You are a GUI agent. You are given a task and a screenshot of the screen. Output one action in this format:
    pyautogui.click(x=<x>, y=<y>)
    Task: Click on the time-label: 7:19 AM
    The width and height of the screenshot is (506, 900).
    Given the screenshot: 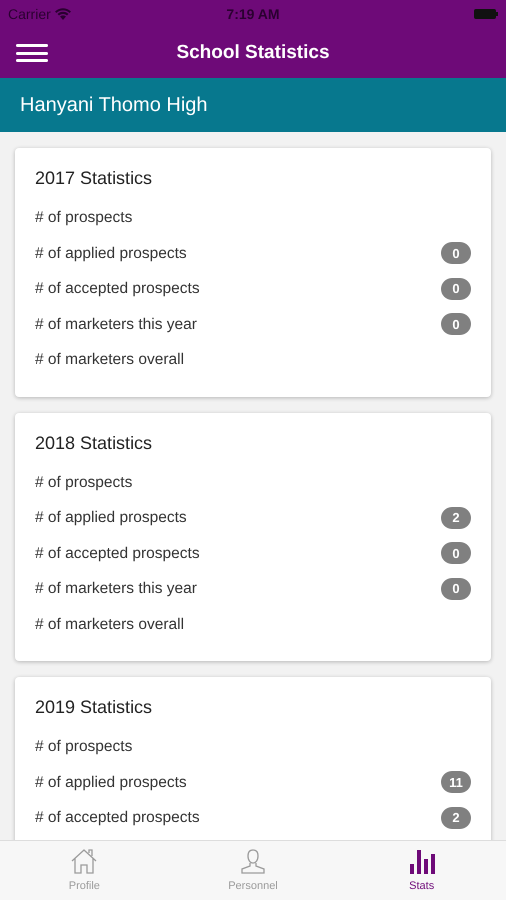 What is the action you would take?
    pyautogui.click(x=253, y=14)
    